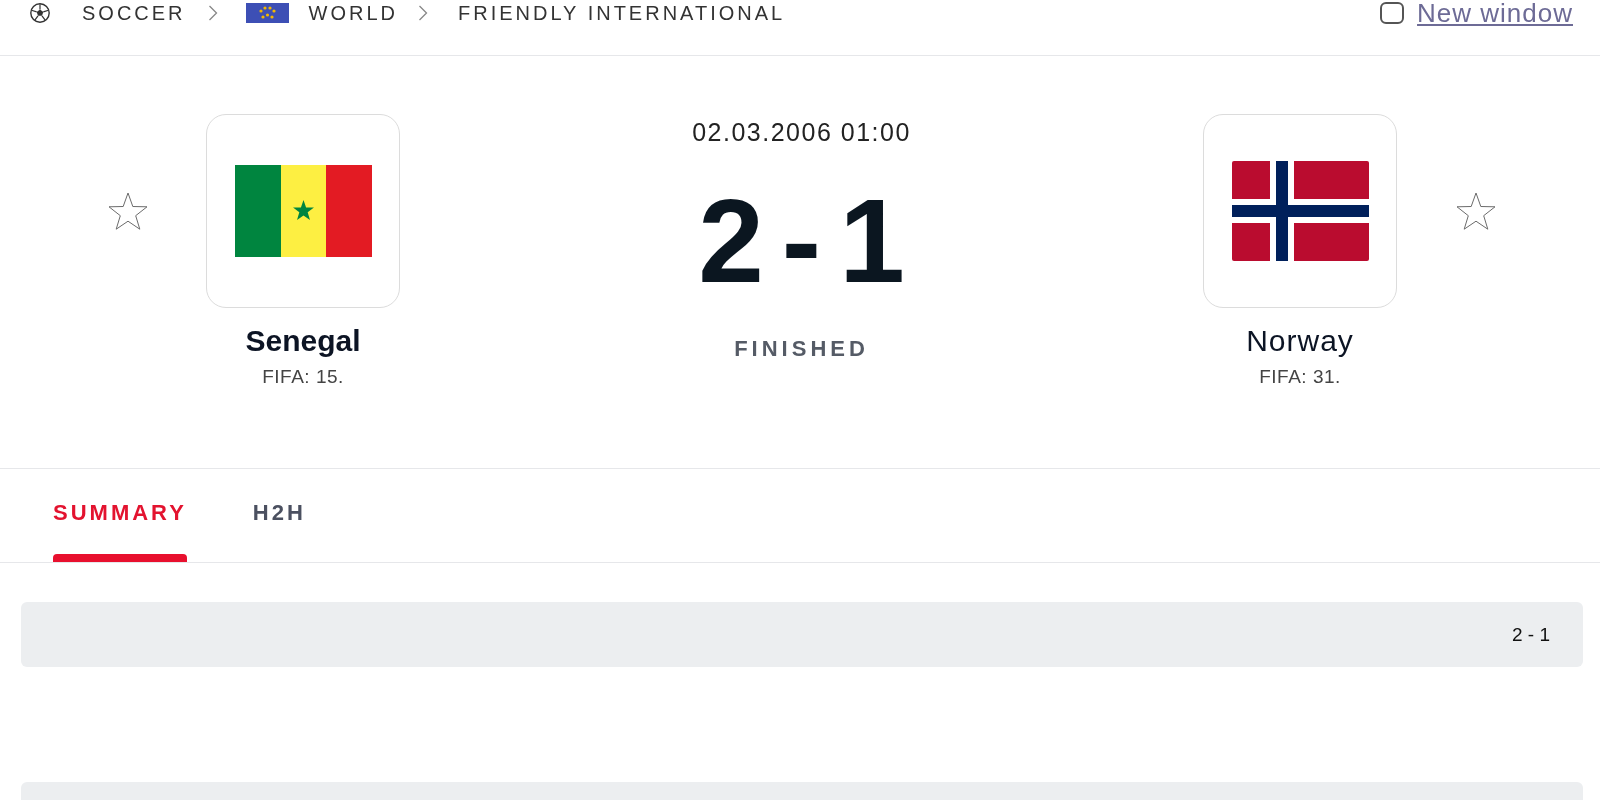 This screenshot has width=1600, height=800. What do you see at coordinates (120, 515) in the screenshot?
I see `tab: SUMMARY` at bounding box center [120, 515].